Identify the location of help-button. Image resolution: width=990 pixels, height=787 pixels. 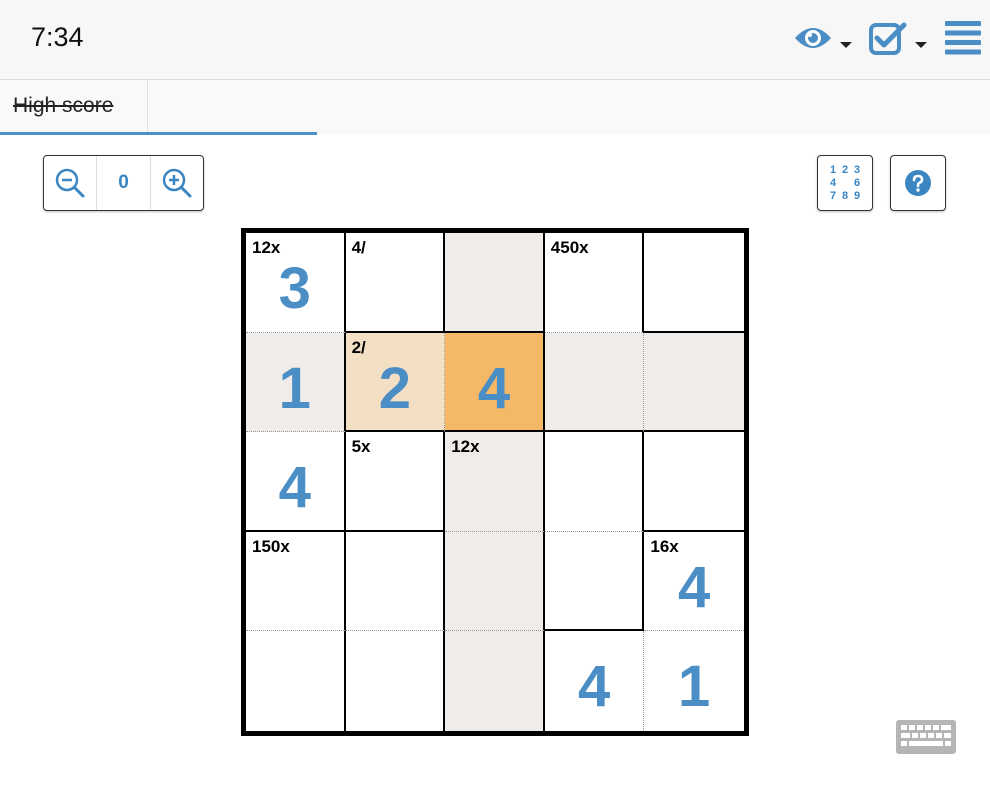
(918, 183).